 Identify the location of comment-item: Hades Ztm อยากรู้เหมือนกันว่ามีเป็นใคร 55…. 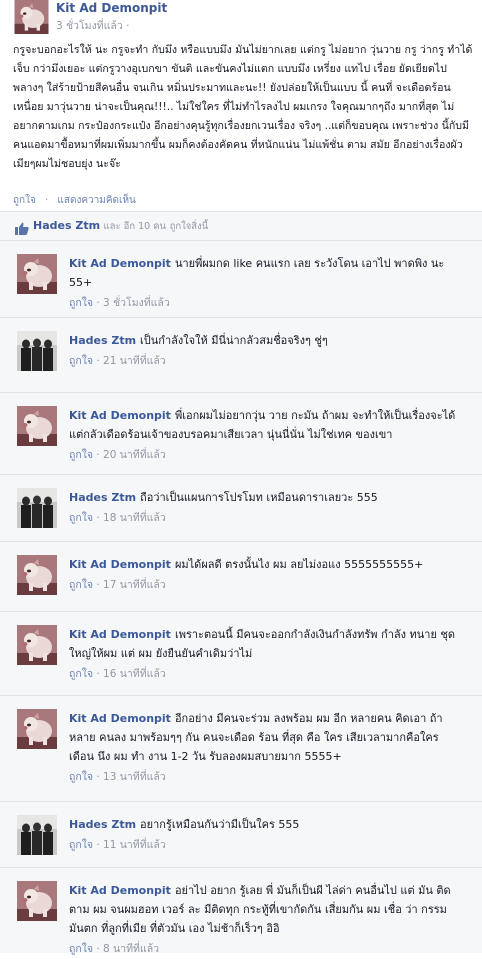
(241, 833).